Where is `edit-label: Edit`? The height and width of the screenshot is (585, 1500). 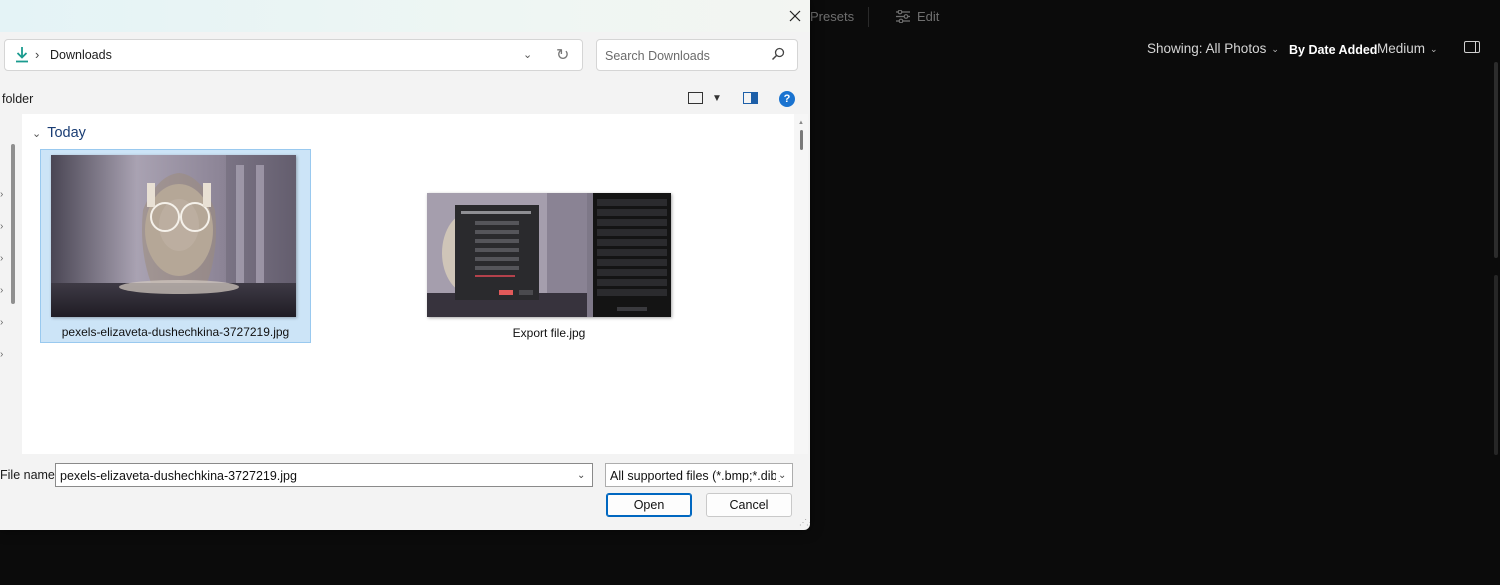
edit-label: Edit is located at coordinates (928, 16).